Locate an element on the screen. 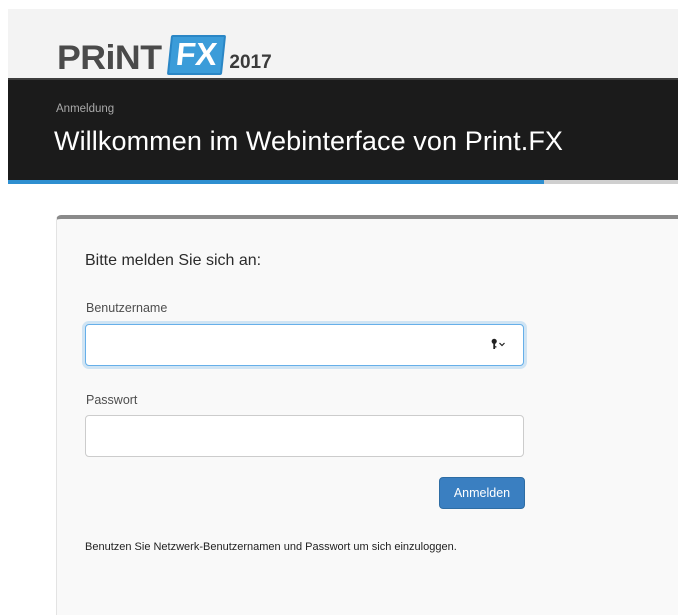 This screenshot has height=615, width=678. login-heading: Bitte melden Sie sich an: is located at coordinates (173, 260).